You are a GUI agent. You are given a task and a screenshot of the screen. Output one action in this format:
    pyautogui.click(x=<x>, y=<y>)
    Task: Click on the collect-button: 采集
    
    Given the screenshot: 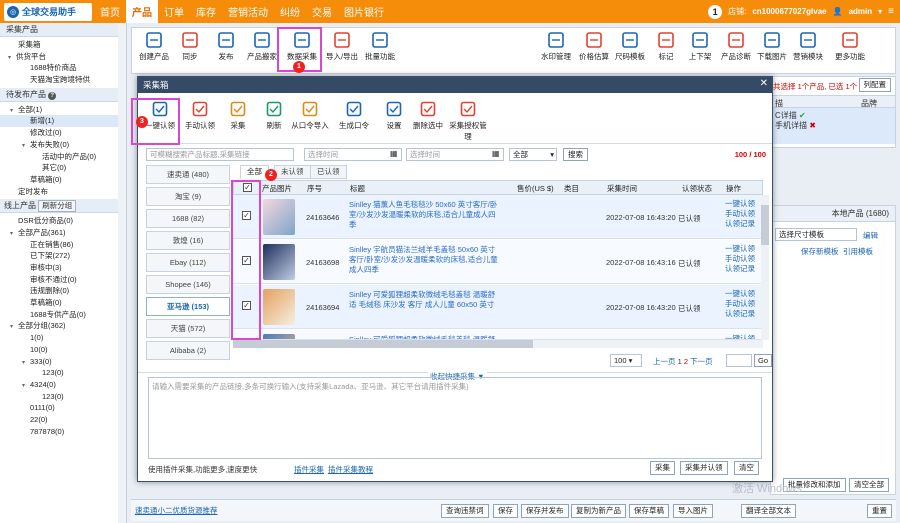 What is the action you would take?
    pyautogui.click(x=662, y=468)
    